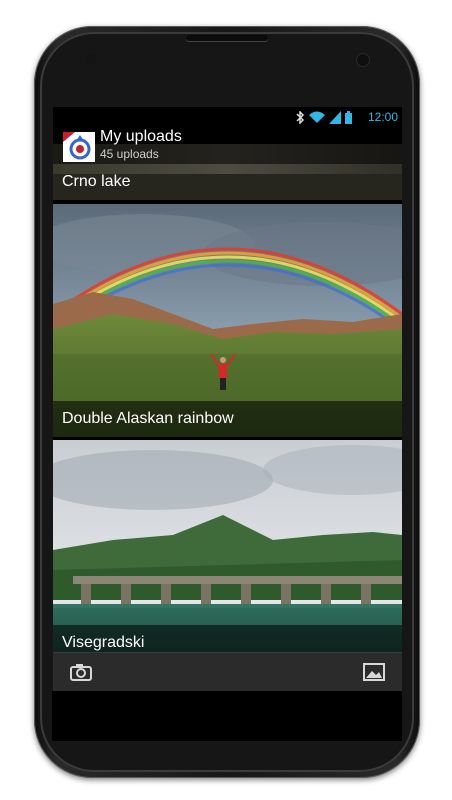  Describe the element at coordinates (363, 60) in the screenshot. I see `front-camera` at that location.